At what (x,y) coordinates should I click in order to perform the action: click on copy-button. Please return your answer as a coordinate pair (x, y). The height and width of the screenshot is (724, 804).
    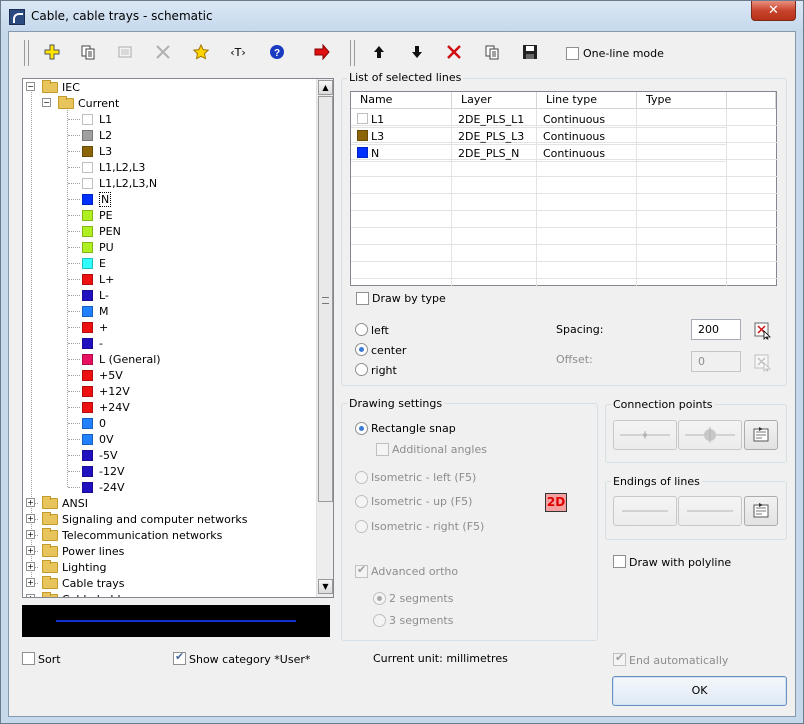
    Looking at the image, I should click on (88, 52).